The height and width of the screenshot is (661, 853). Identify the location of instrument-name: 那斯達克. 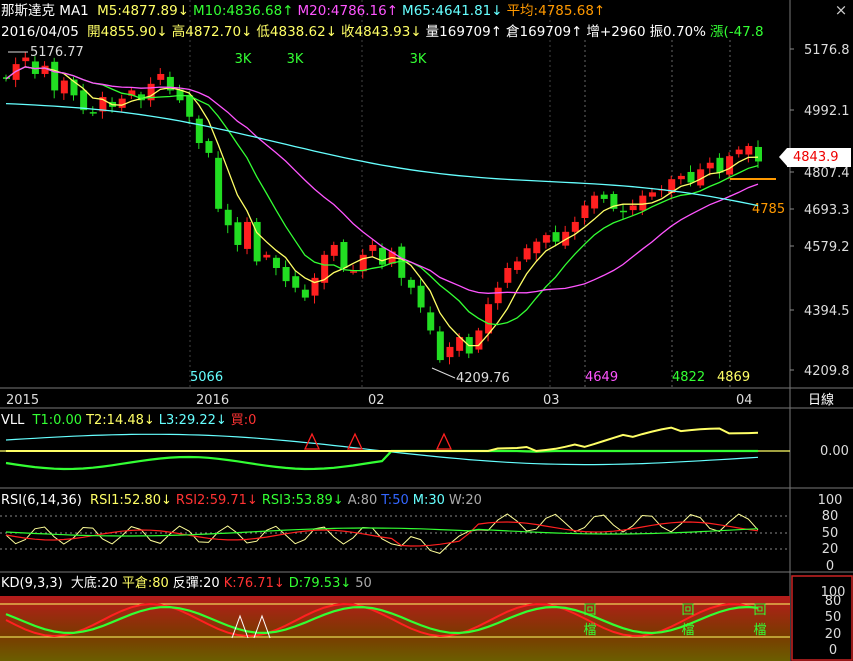
(28, 11).